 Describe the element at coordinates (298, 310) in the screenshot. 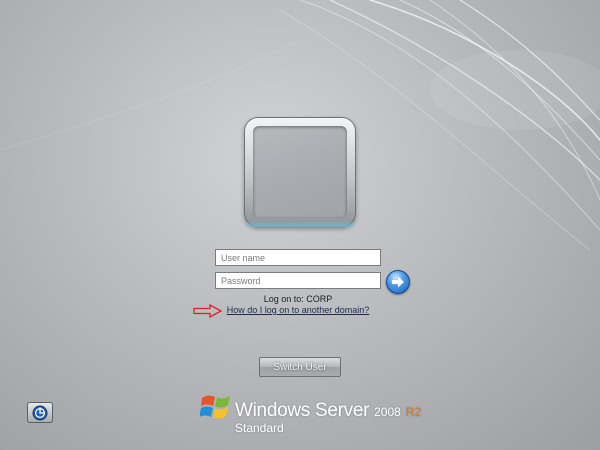

I see `another-domain-link: How do I log on to another domain?` at that location.